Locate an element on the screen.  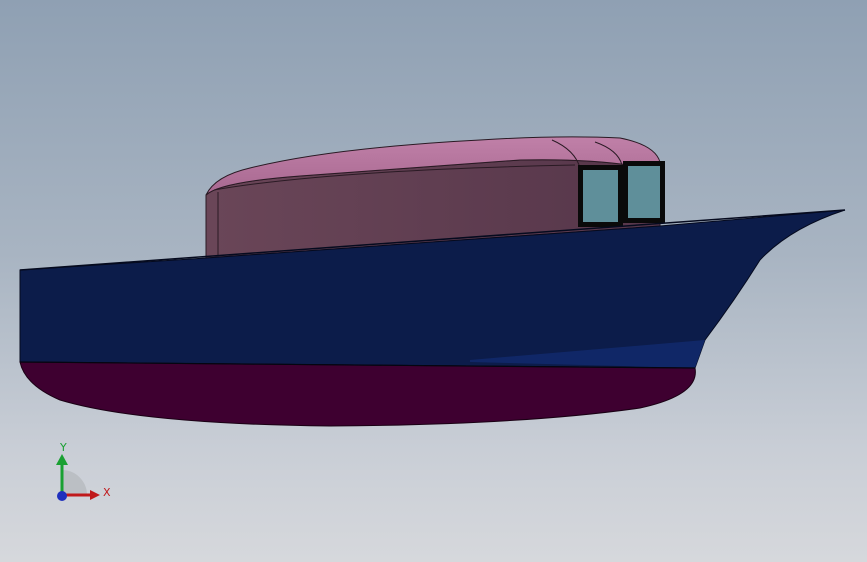
axis-triad: Y X is located at coordinates (80, 475).